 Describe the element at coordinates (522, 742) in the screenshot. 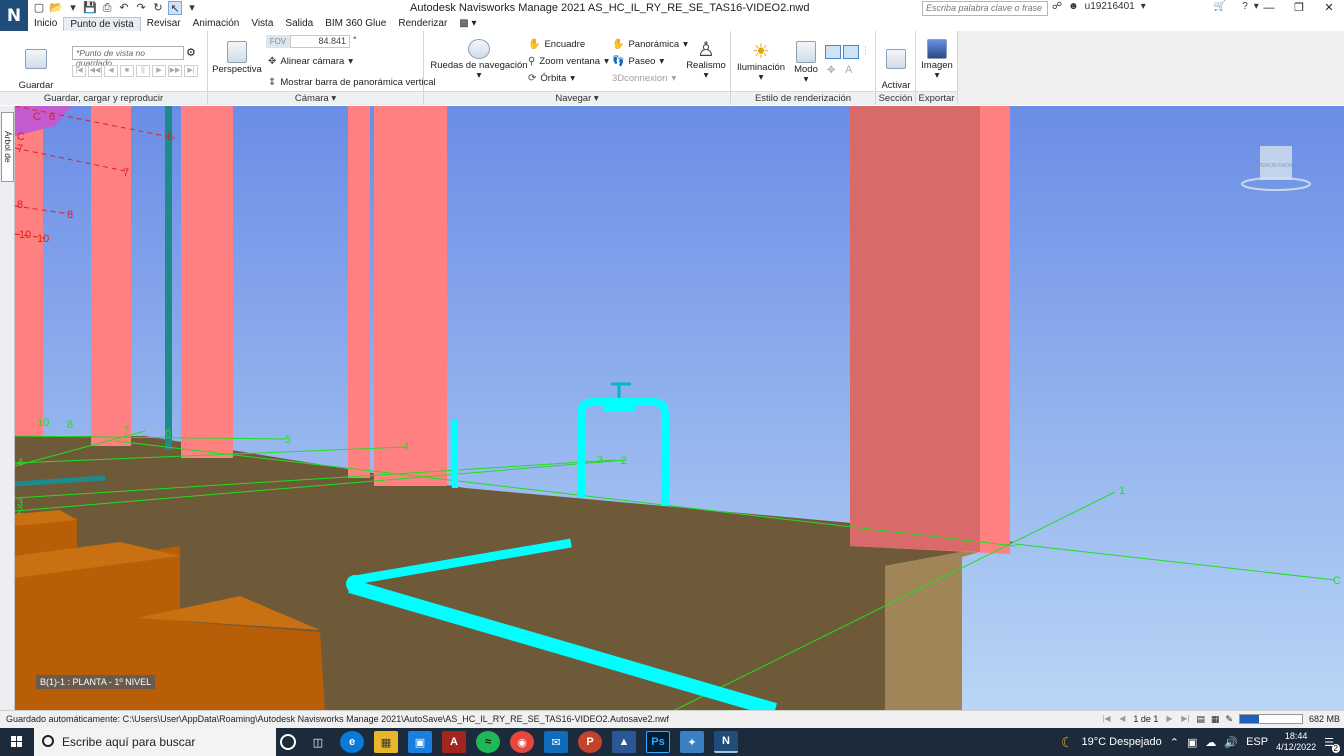

I see `chrome-icon: ◉` at that location.